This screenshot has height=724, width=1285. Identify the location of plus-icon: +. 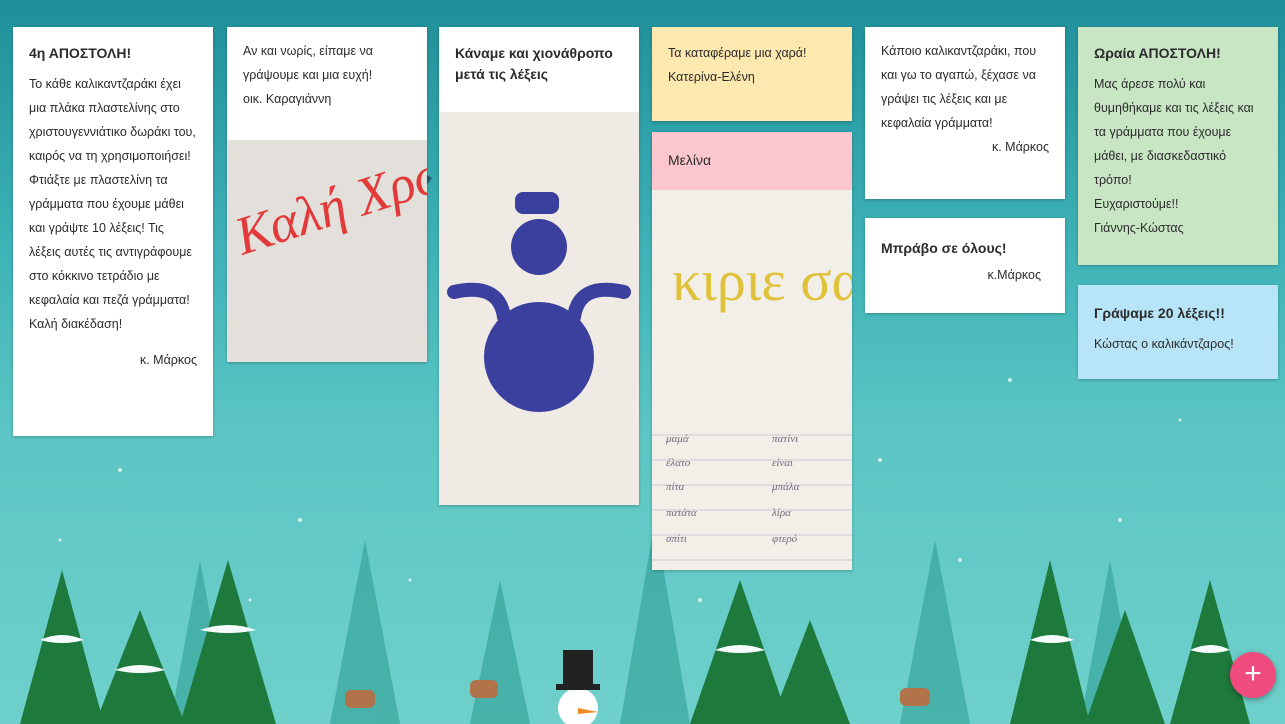
(1253, 673).